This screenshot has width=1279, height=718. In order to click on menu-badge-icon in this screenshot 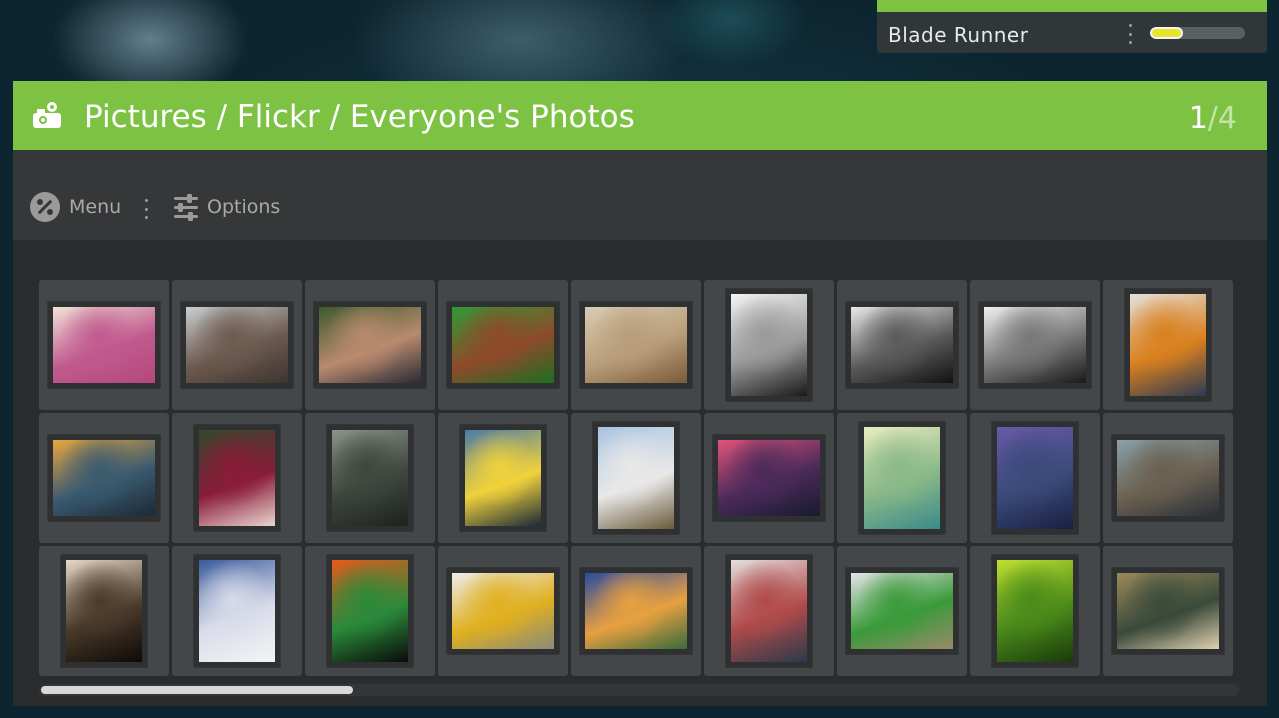, I will do `click(45, 207)`.